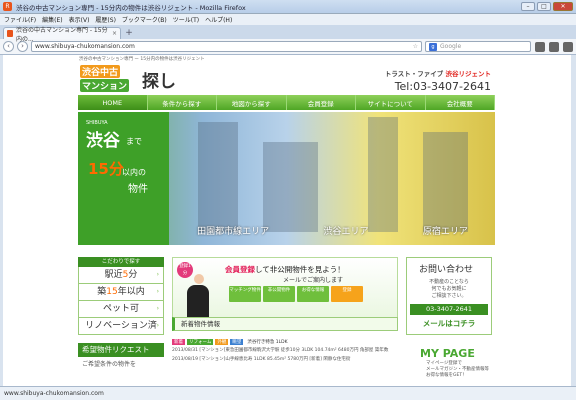 The image size is (576, 400). What do you see at coordinates (85, 46) in the screenshot?
I see `url-text: www.shibuya-chukomansion.com` at bounding box center [85, 46].